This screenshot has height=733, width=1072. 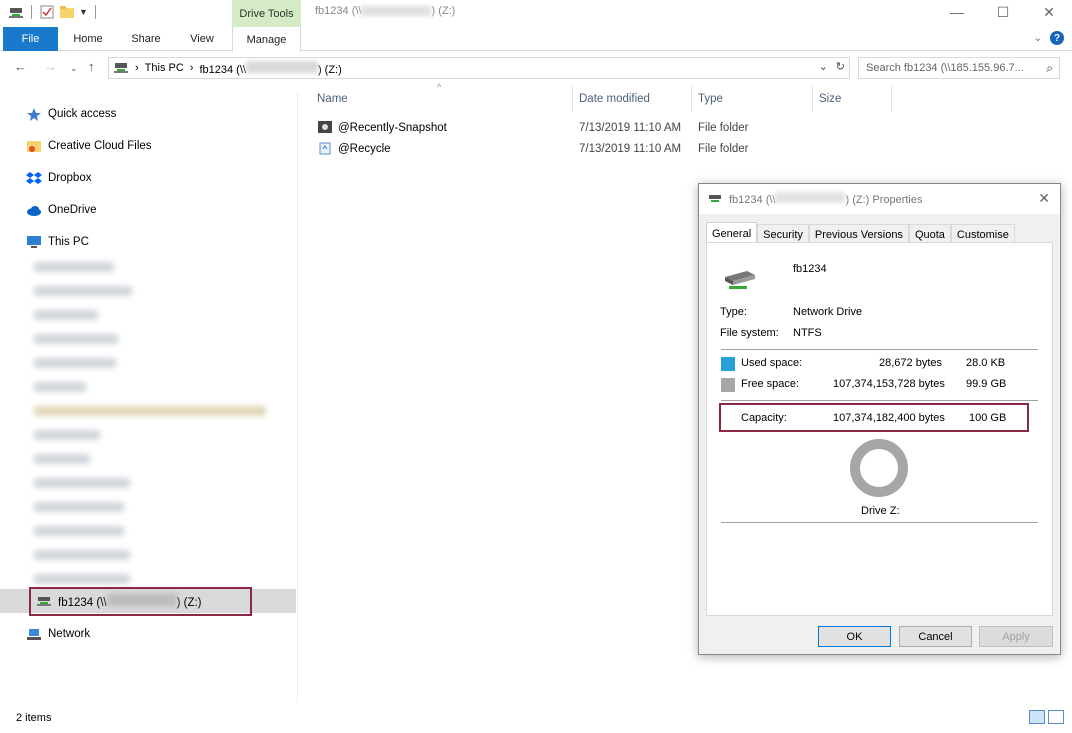 I want to click on column-header-size: Size, so click(x=830, y=99).